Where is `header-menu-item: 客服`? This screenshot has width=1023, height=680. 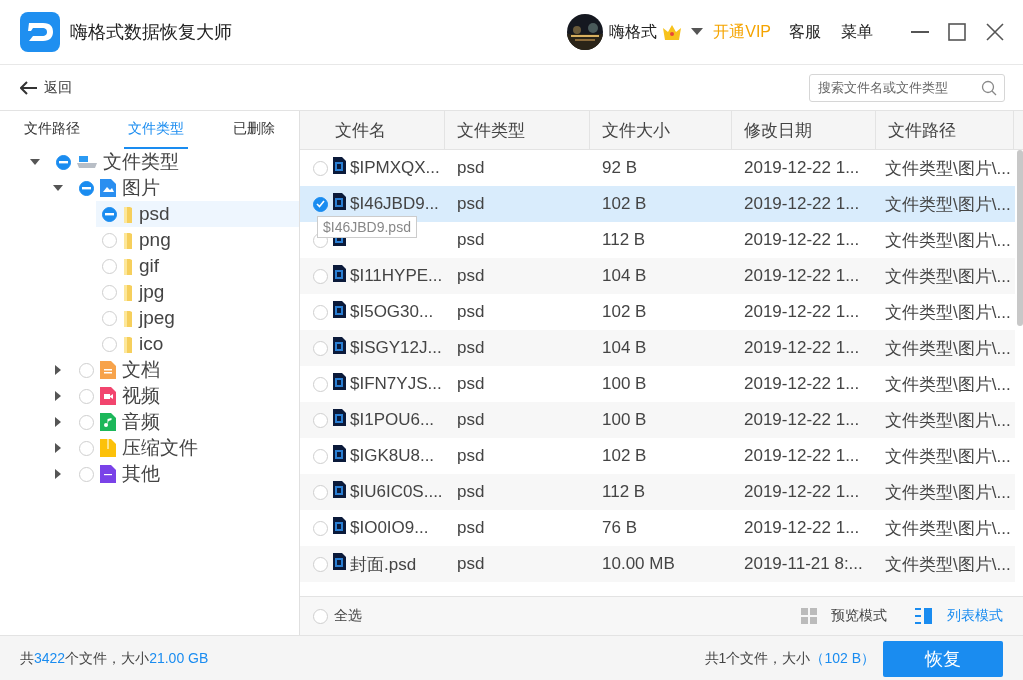 header-menu-item: 客服 is located at coordinates (805, 32).